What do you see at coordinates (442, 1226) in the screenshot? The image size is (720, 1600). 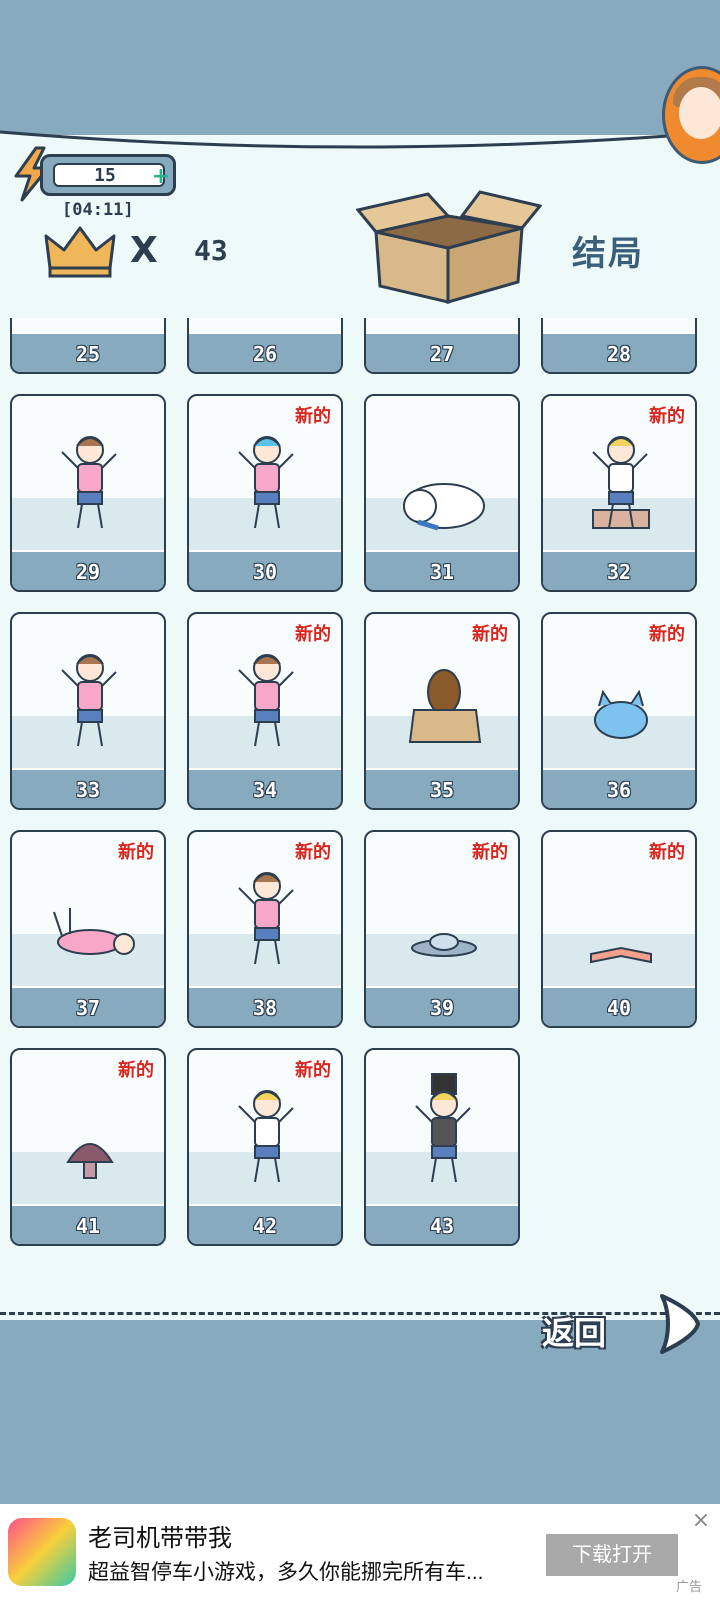 I see `card-number: 43` at bounding box center [442, 1226].